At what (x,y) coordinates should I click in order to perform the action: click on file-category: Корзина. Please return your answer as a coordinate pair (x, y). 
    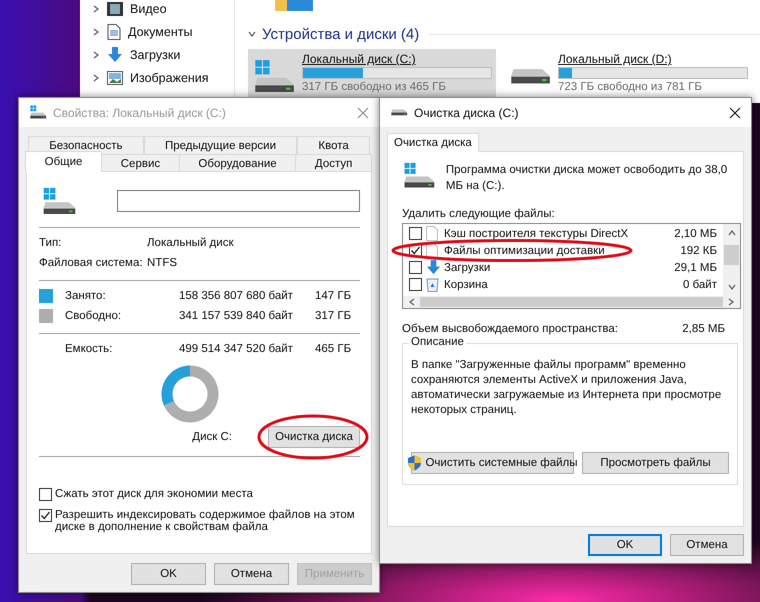
    Looking at the image, I should click on (563, 284).